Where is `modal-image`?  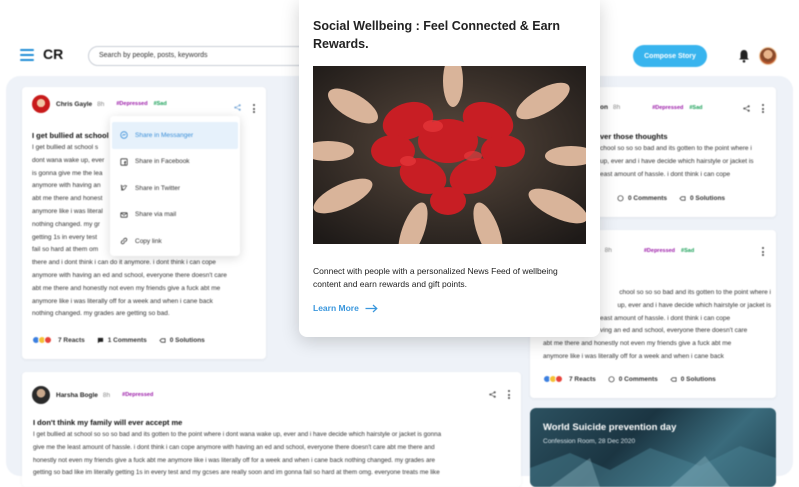 modal-image is located at coordinates (449, 155).